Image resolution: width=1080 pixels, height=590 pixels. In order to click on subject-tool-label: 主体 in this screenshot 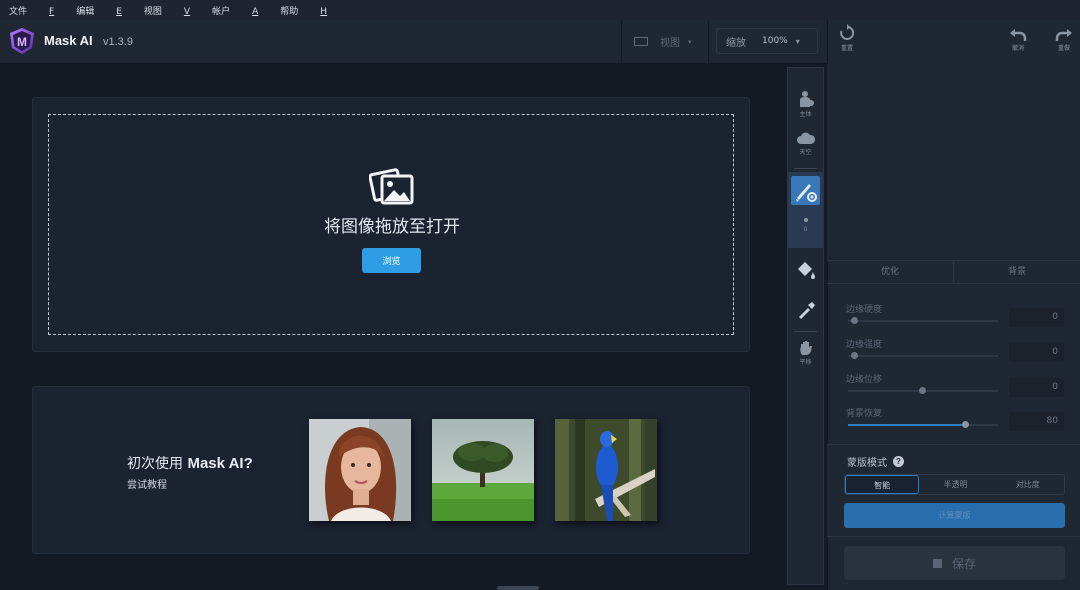, I will do `click(805, 114)`.